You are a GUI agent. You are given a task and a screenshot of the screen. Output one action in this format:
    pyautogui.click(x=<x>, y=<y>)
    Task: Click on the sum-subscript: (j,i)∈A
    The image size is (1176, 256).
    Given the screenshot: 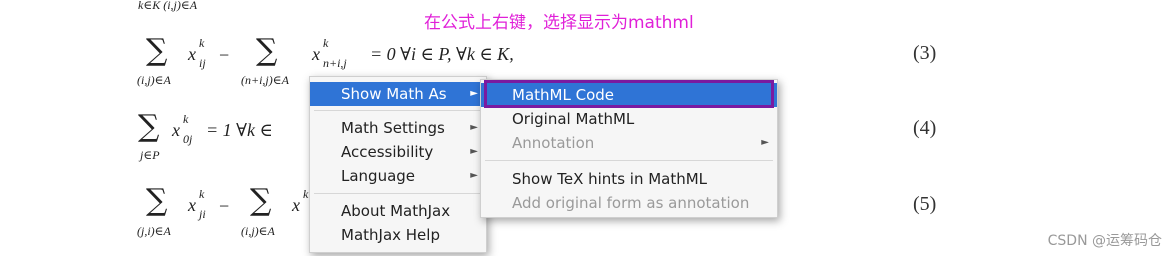 What is the action you would take?
    pyautogui.click(x=154, y=231)
    